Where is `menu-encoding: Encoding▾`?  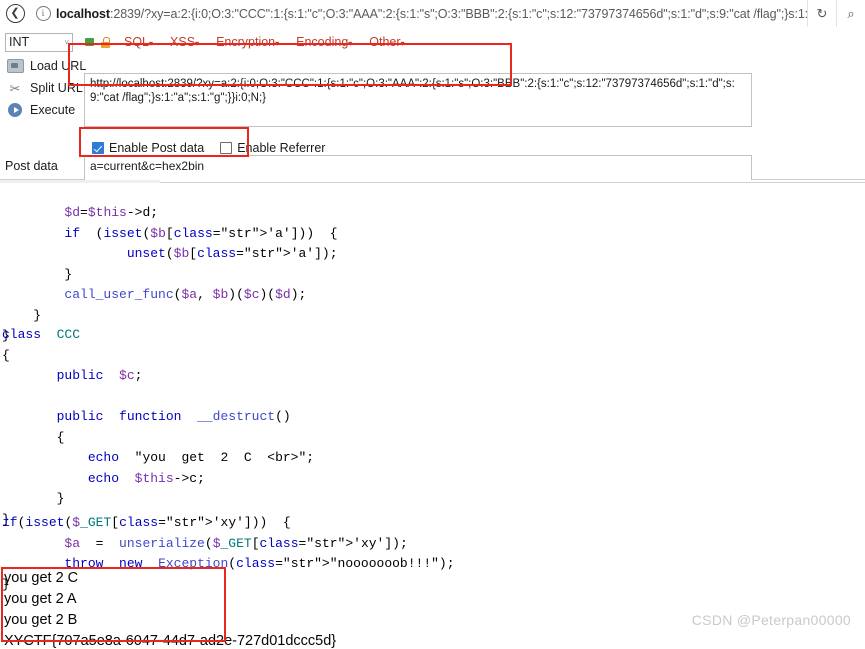 menu-encoding: Encoding▾ is located at coordinates (324, 42).